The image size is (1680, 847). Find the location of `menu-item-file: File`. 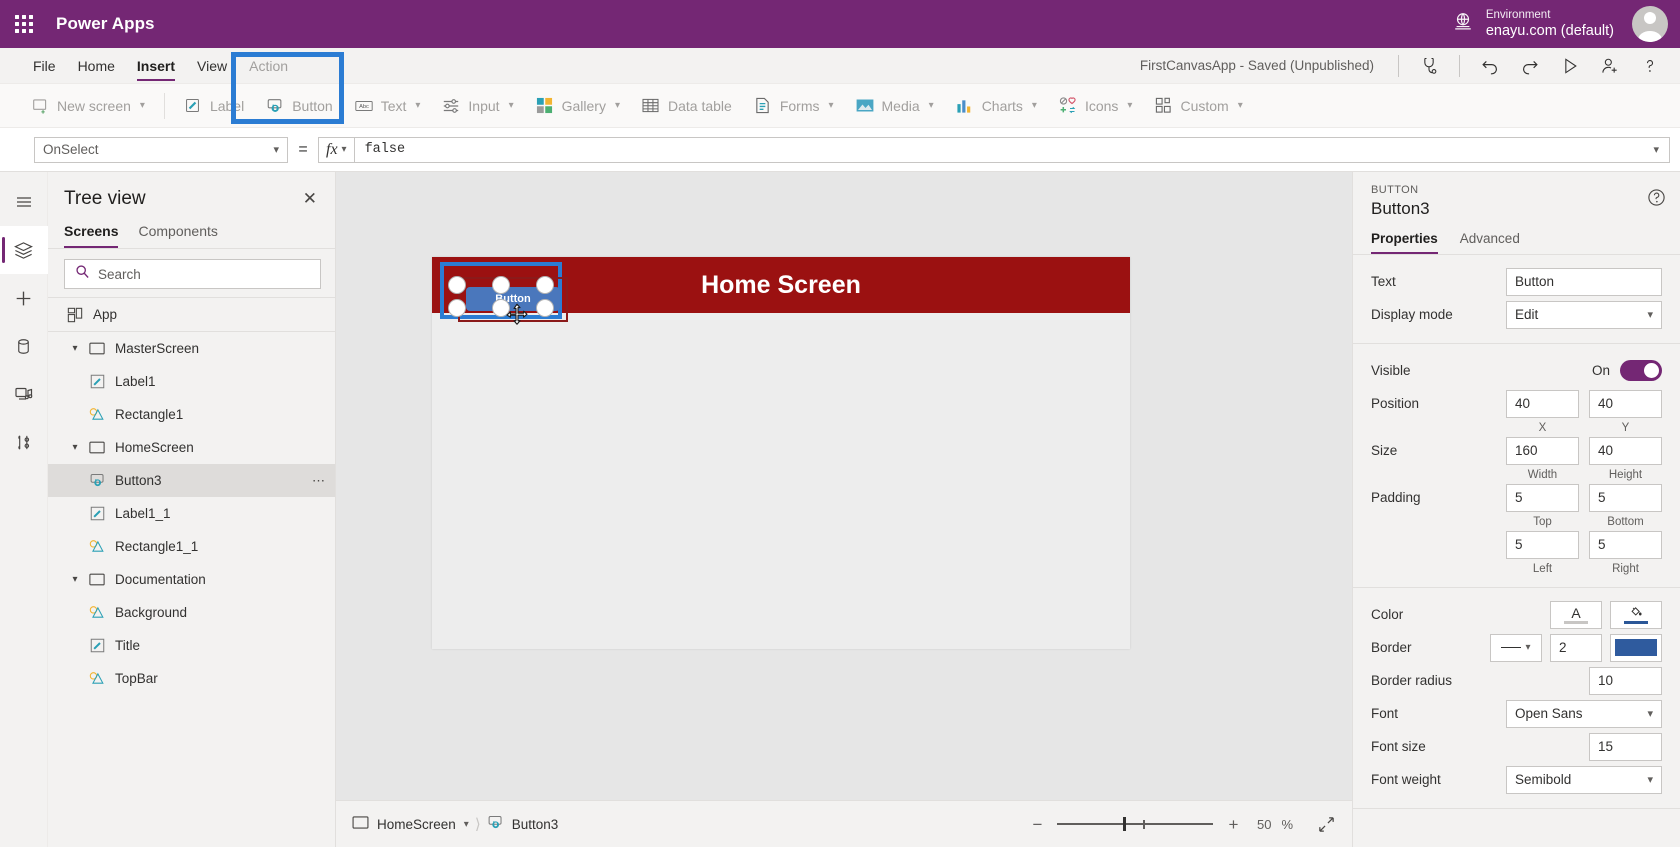

menu-item-file: File is located at coordinates (44, 65).